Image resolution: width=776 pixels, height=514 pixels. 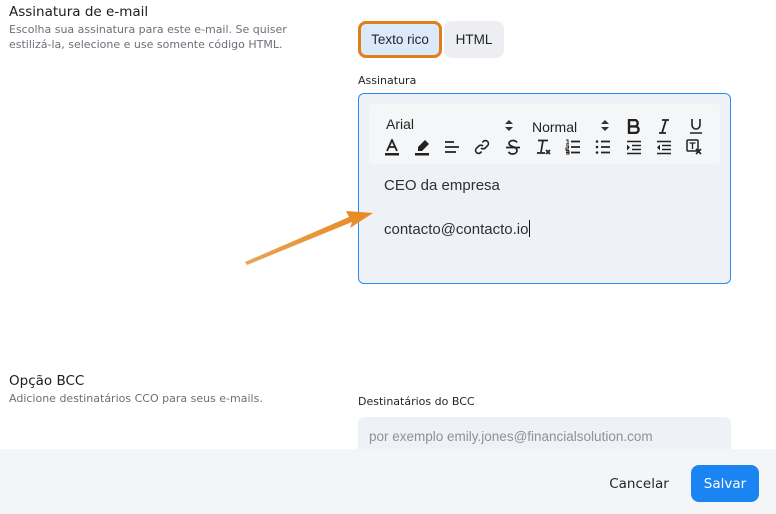 What do you see at coordinates (530, 228) in the screenshot?
I see `text-cursor` at bounding box center [530, 228].